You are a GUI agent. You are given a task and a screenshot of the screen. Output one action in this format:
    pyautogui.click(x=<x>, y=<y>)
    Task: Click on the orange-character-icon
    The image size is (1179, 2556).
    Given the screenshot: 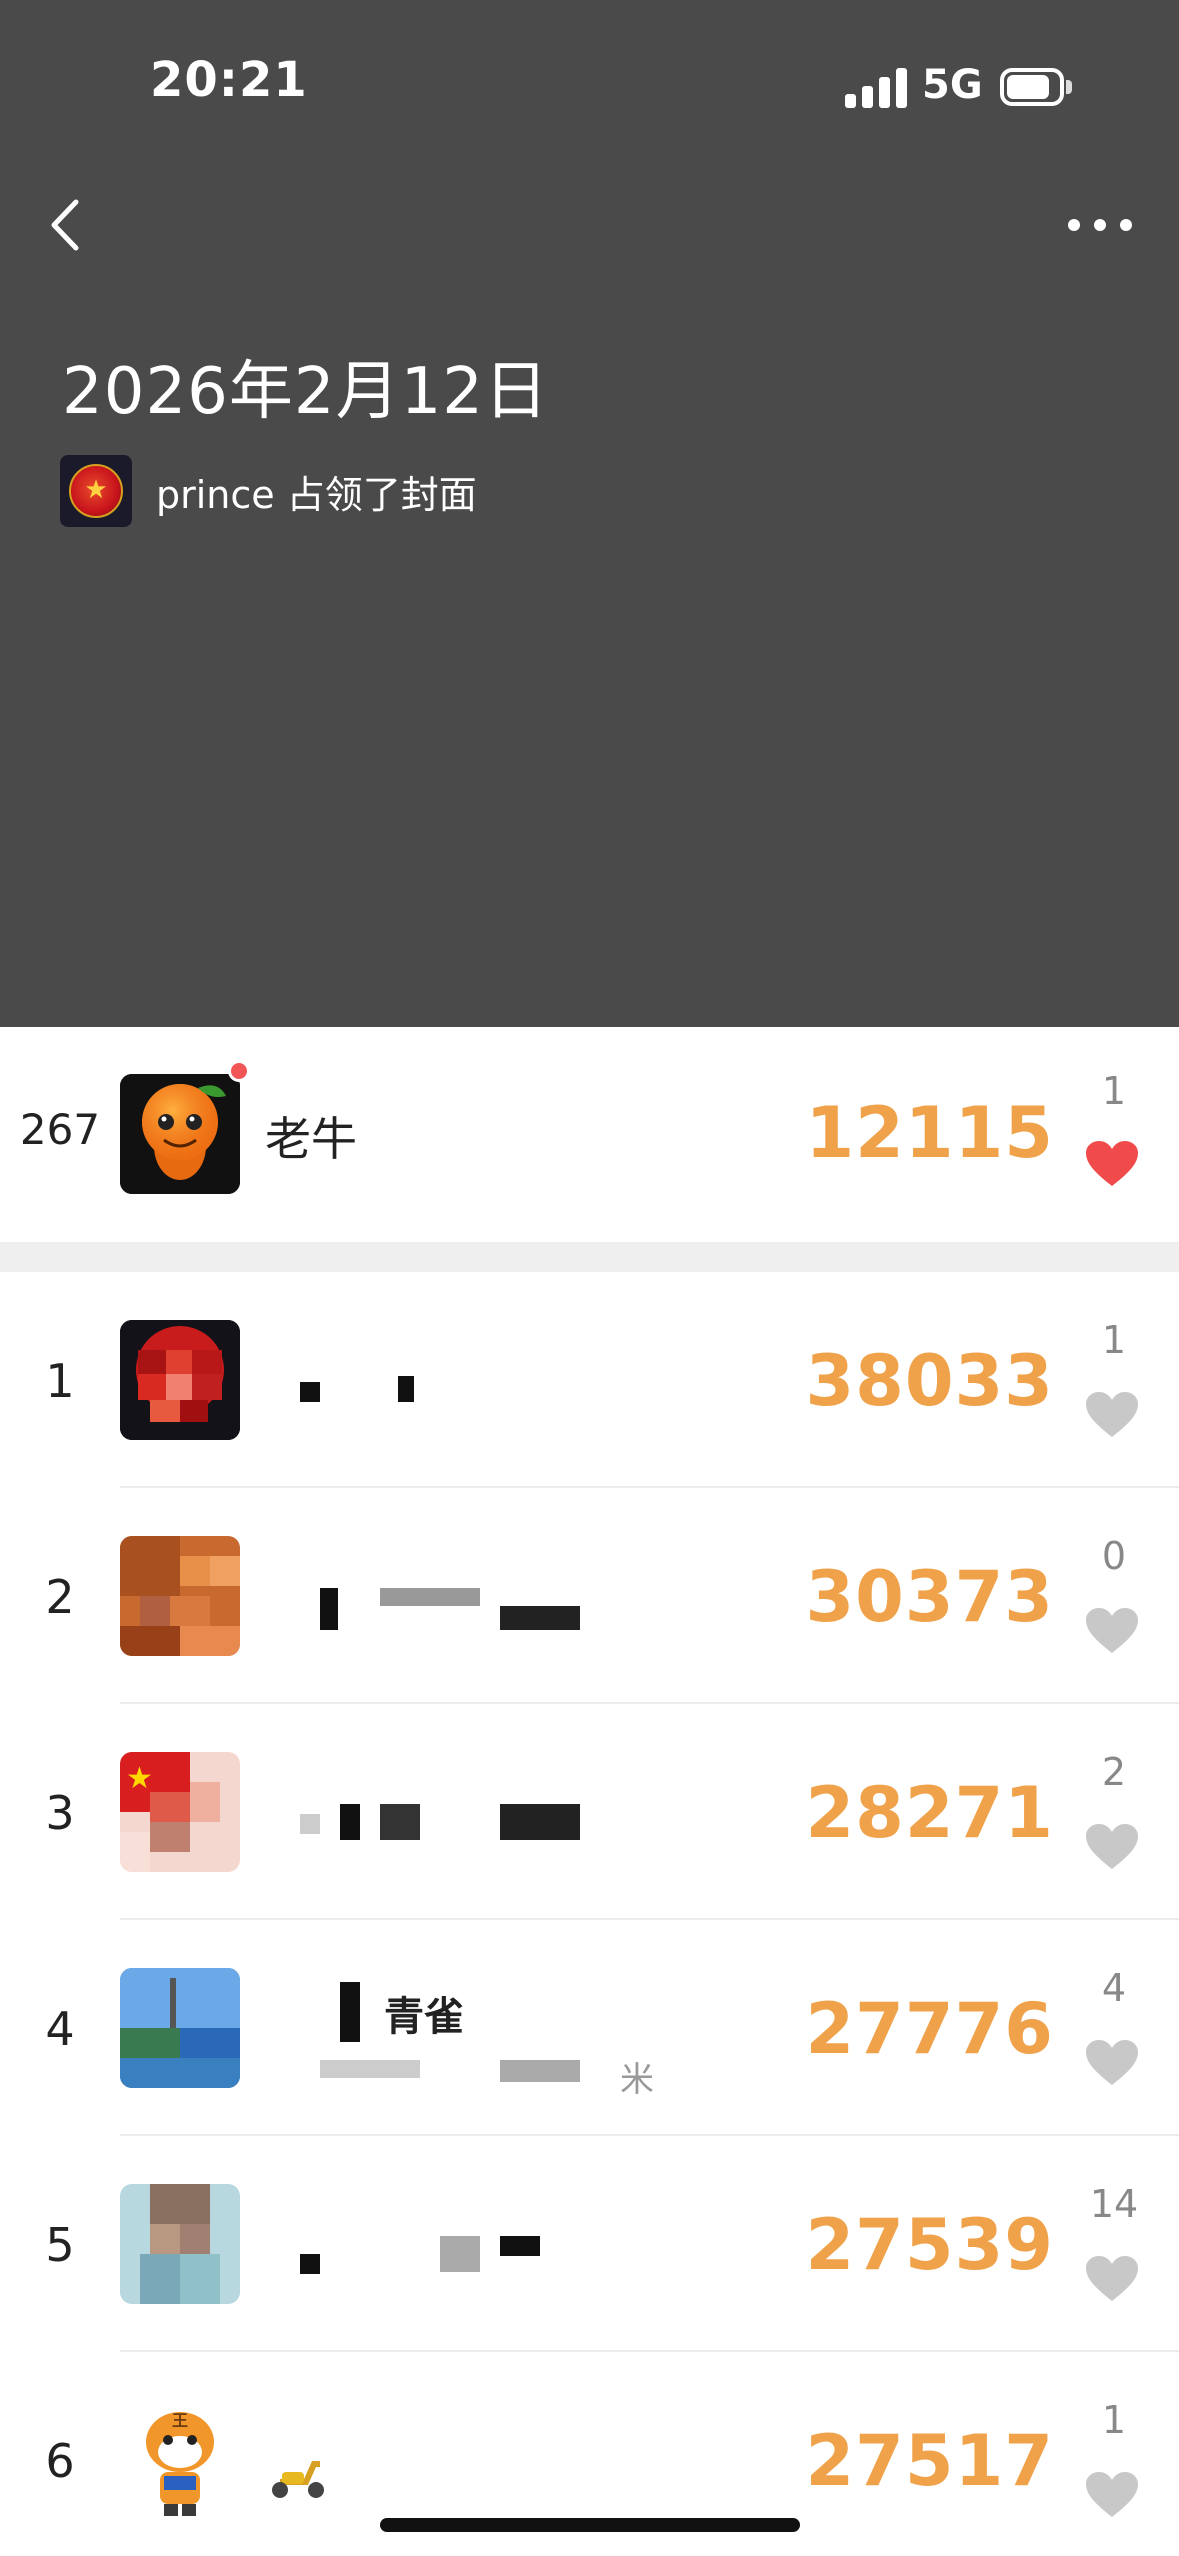 What is the action you would take?
    pyautogui.click(x=180, y=1134)
    